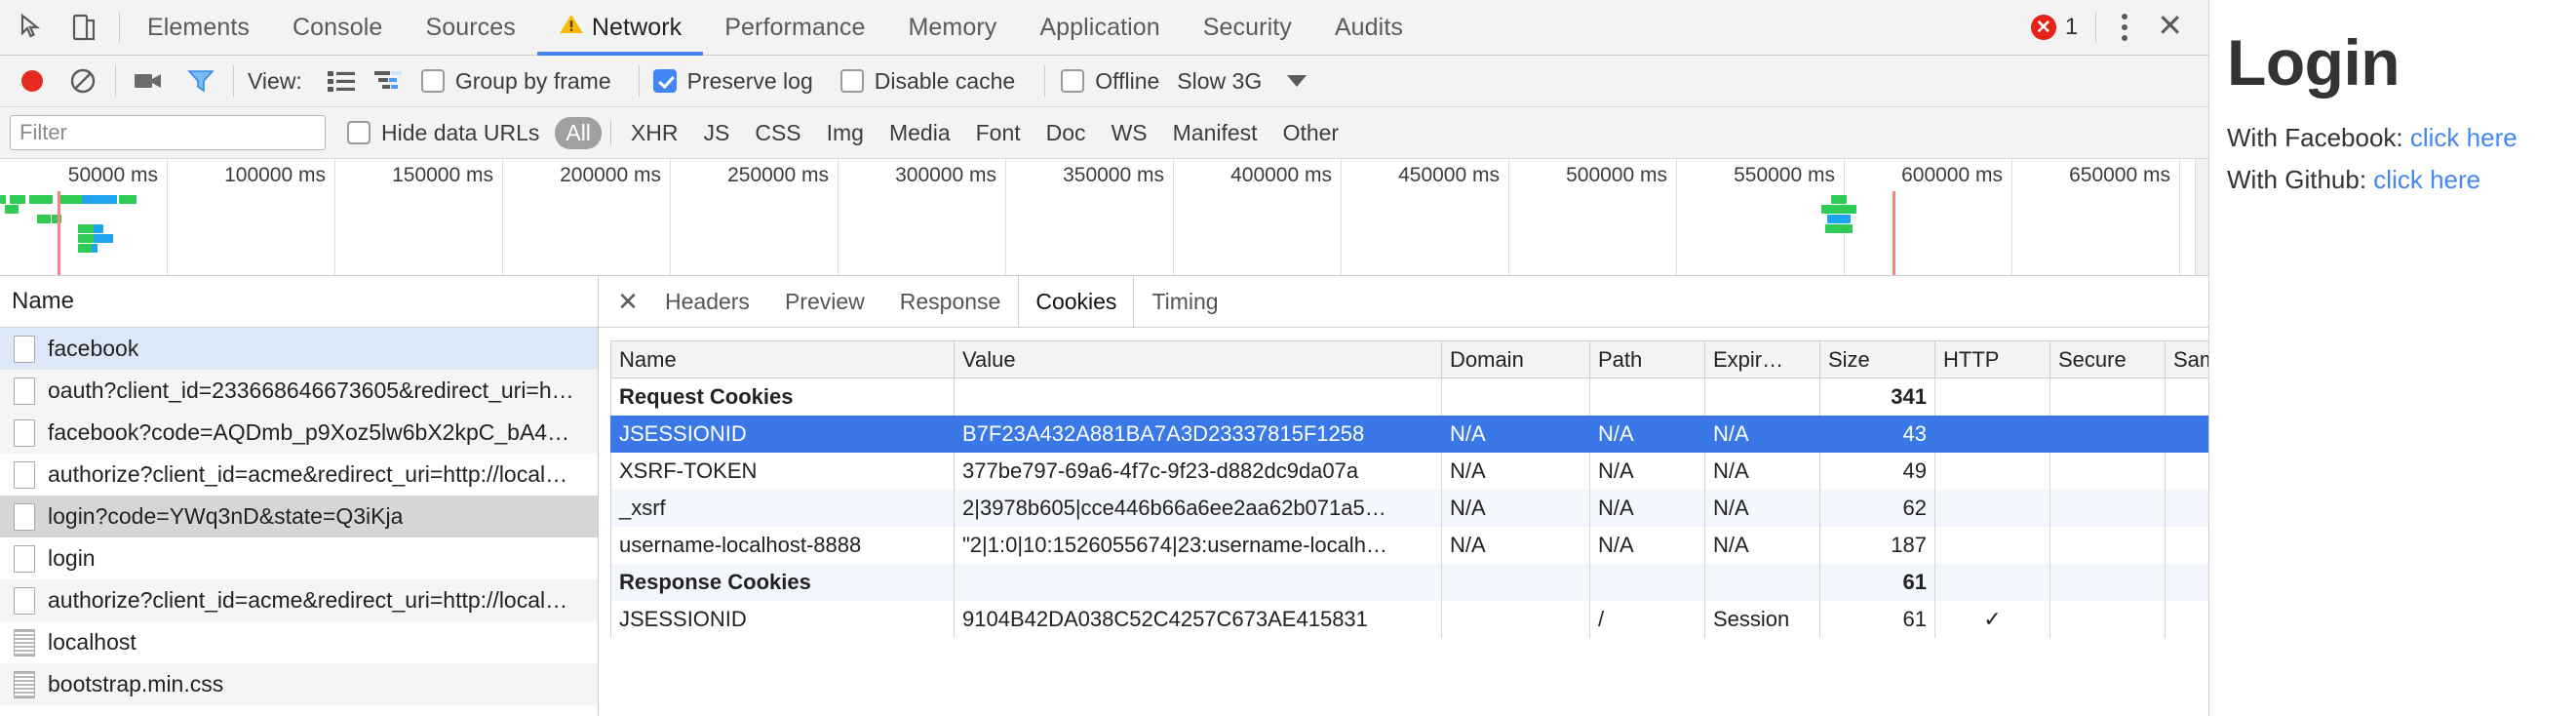 This screenshot has height=716, width=2576. I want to click on tab-security-label: Security, so click(1247, 27).